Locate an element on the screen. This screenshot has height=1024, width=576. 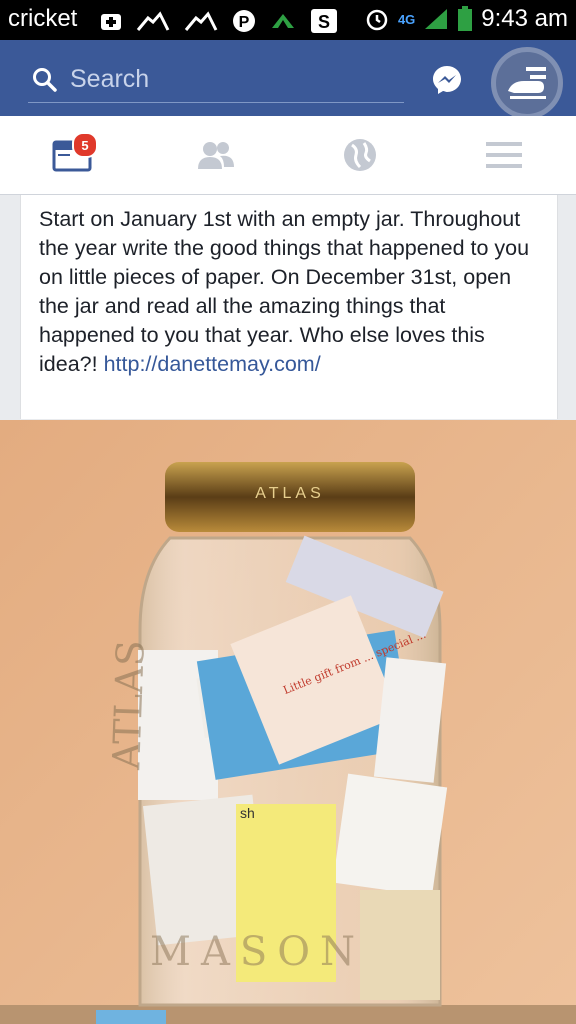
signal-arc-icon is located at coordinates (153, 21).